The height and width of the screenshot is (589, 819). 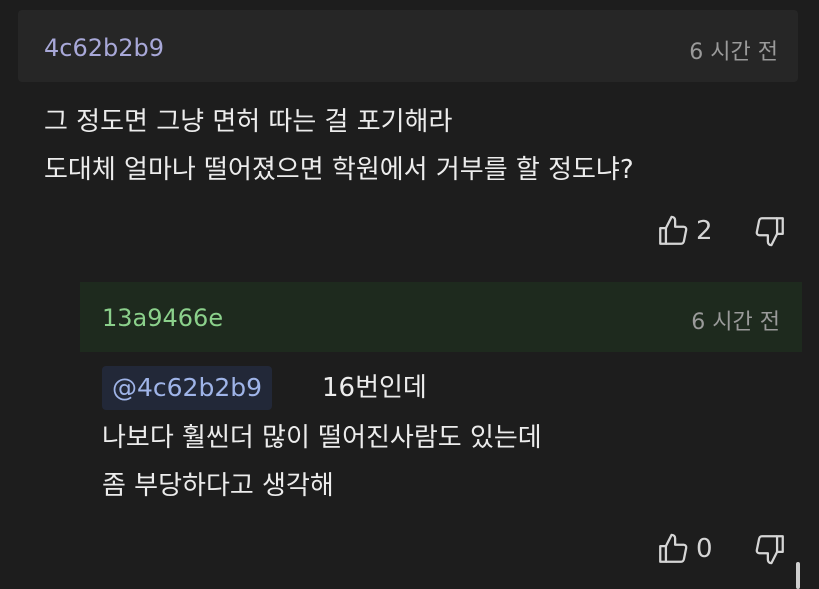 What do you see at coordinates (798, 575) in the screenshot?
I see `scrollbar` at bounding box center [798, 575].